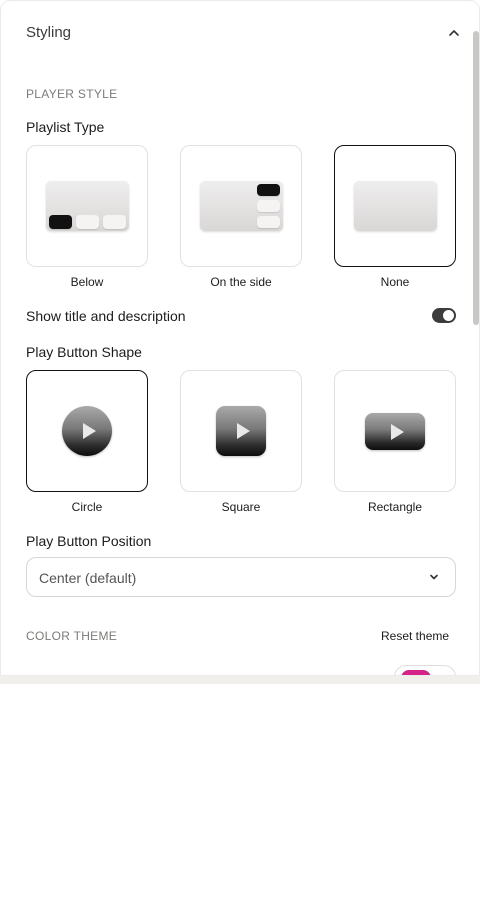 The width and height of the screenshot is (480, 916). Describe the element at coordinates (241, 282) in the screenshot. I see `playlist-option-label: On the side` at that location.